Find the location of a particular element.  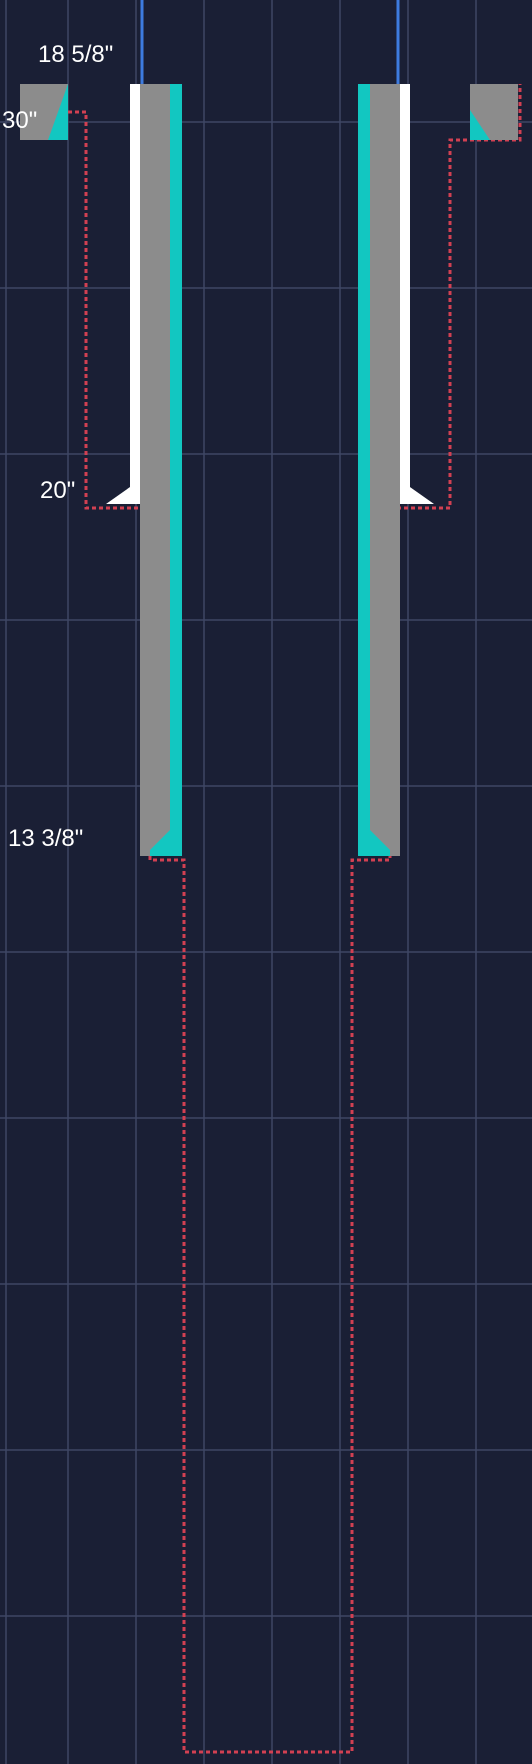

label-13-3-8: 13 3/8" is located at coordinates (45, 838).